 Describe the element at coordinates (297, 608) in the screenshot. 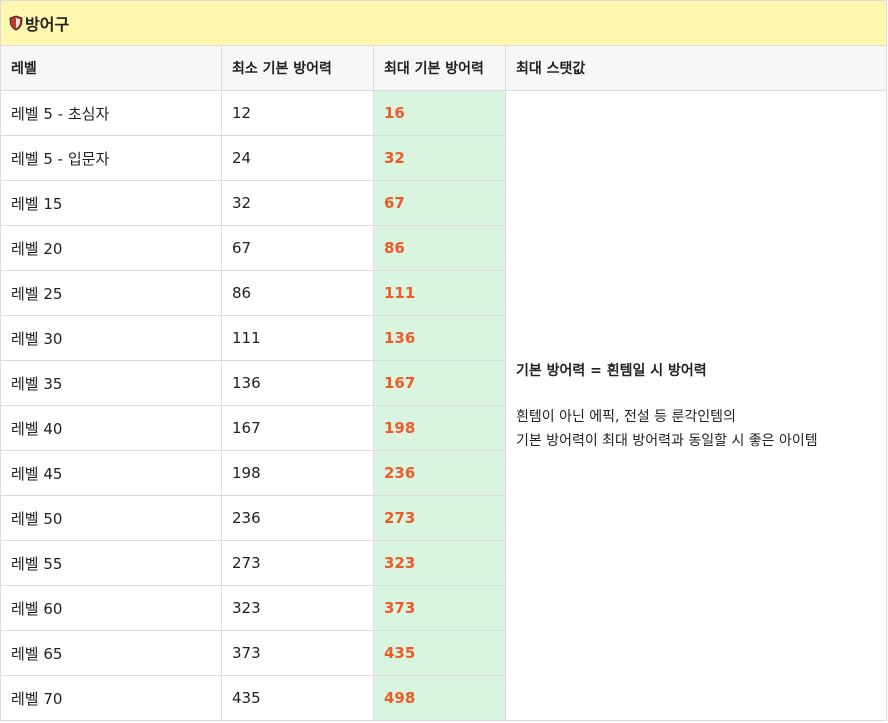

I see `min-defense-cell: 323` at that location.